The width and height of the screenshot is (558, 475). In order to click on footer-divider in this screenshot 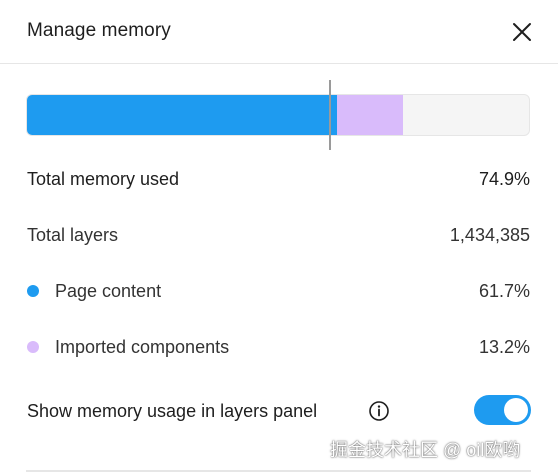, I will do `click(278, 471)`.